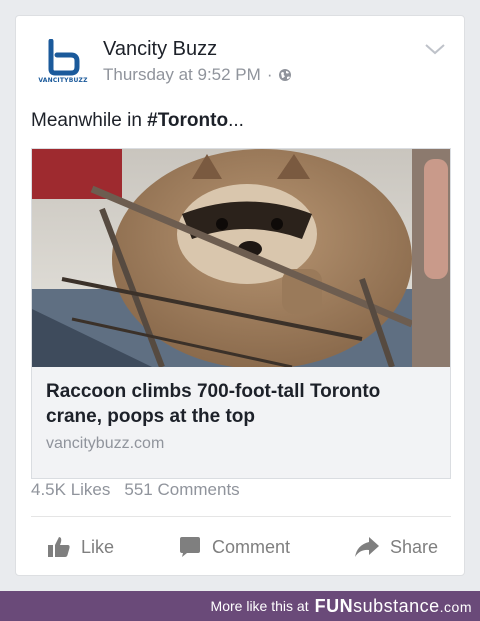 This screenshot has height=621, width=480. Describe the element at coordinates (334, 605) in the screenshot. I see `brand-bold: FUN` at that location.